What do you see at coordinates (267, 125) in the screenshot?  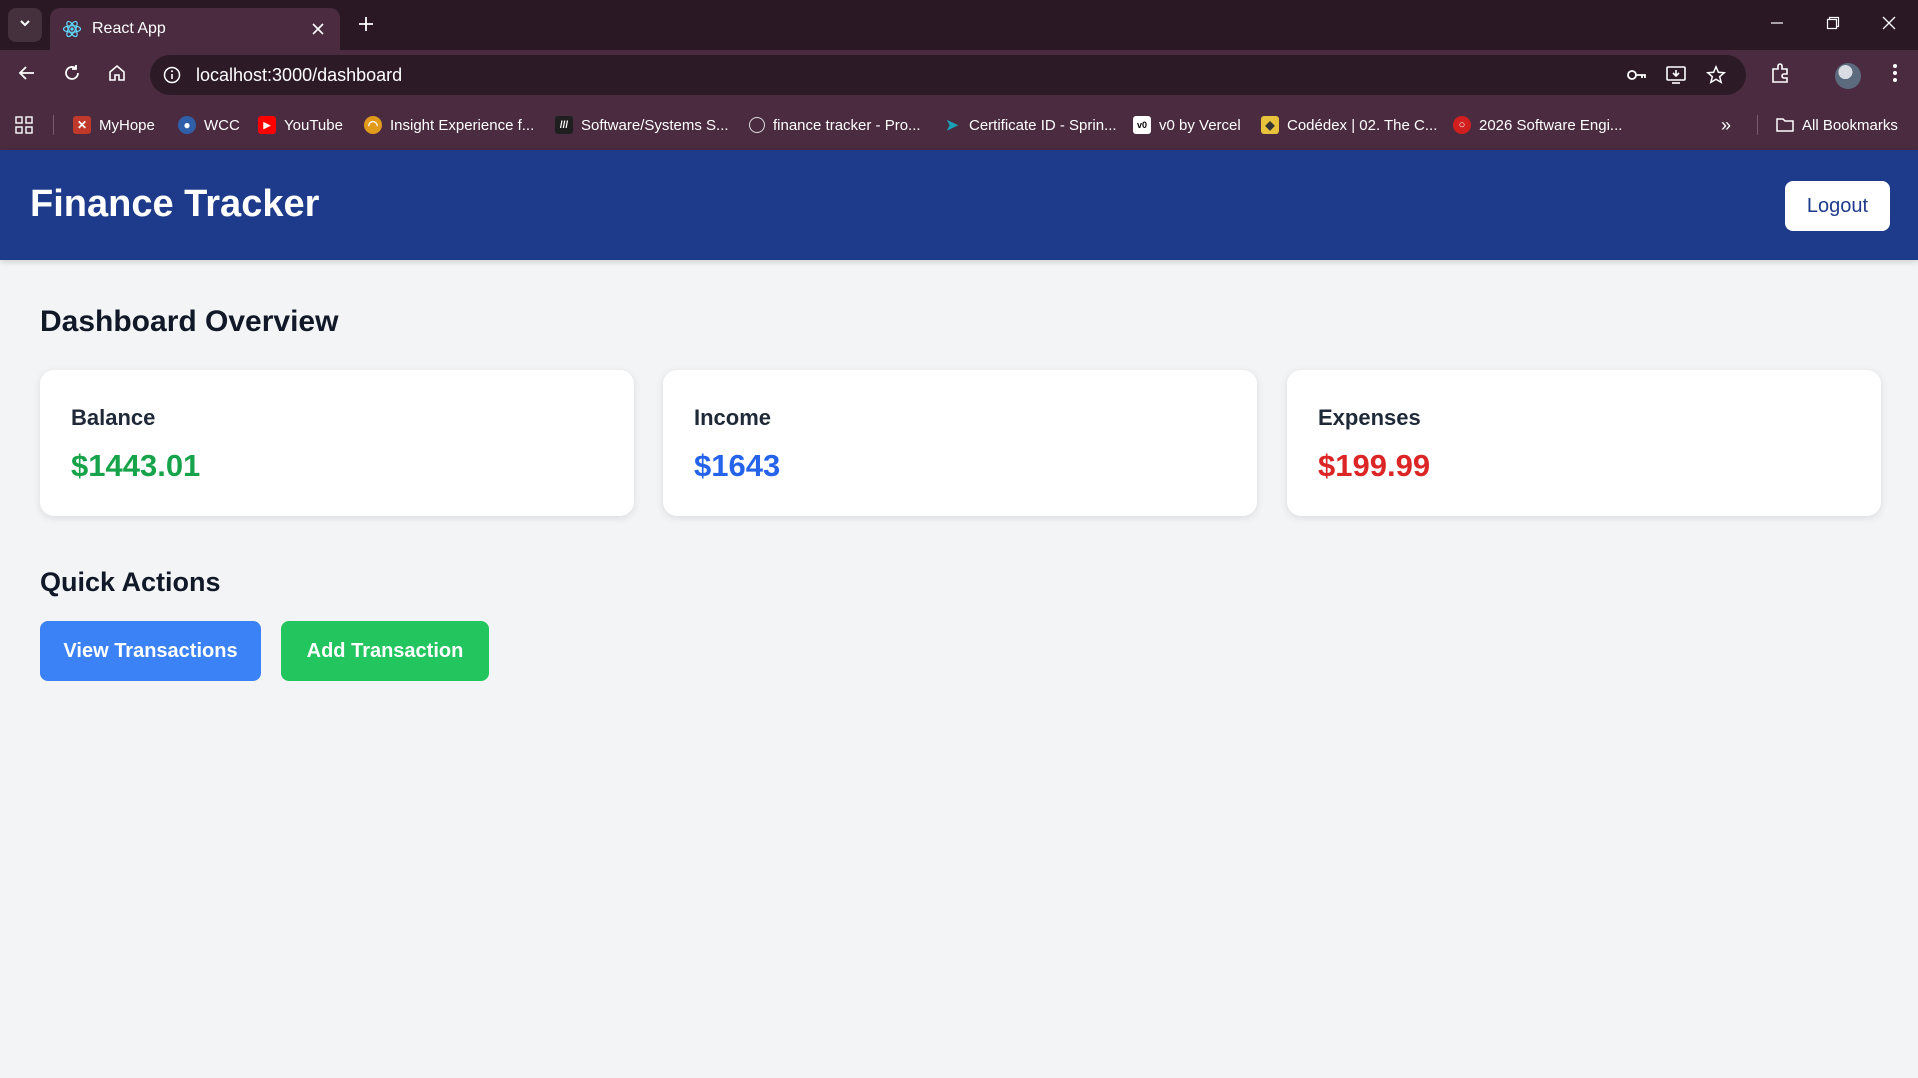 I see `youtube-favicon-icon: ▶` at bounding box center [267, 125].